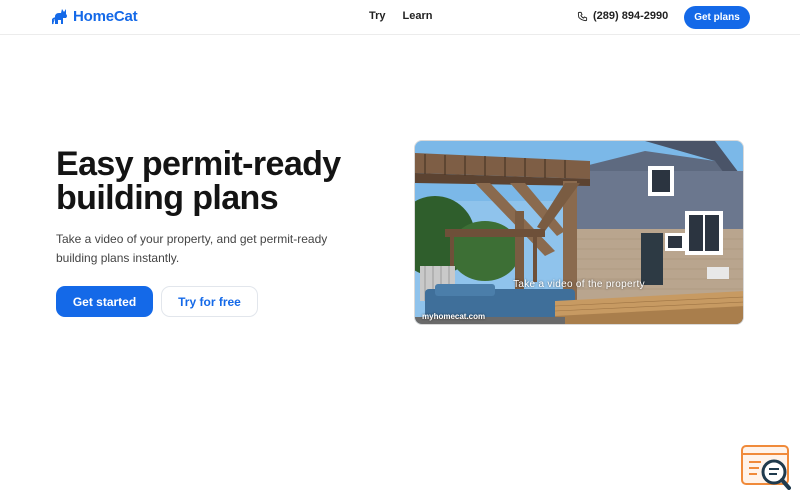 This screenshot has width=800, height=500. I want to click on homecat-logo: HomeCat, so click(95, 16).